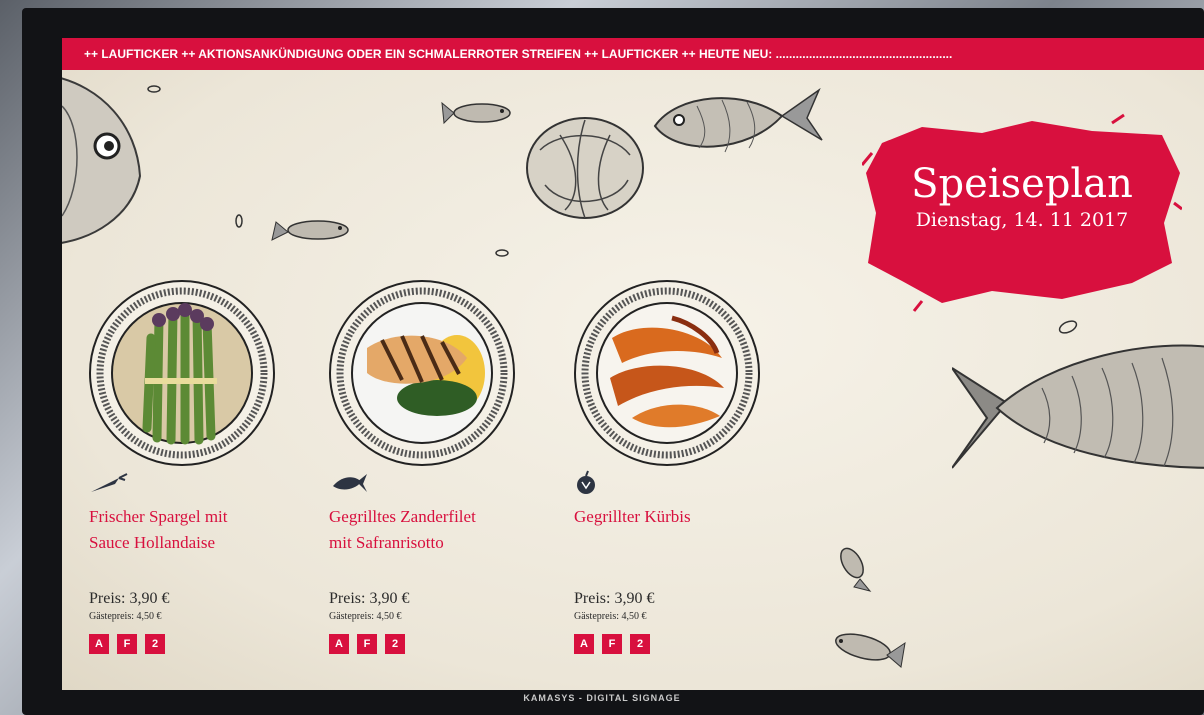 This screenshot has height=715, width=1204. I want to click on carrot-icon, so click(109, 482).